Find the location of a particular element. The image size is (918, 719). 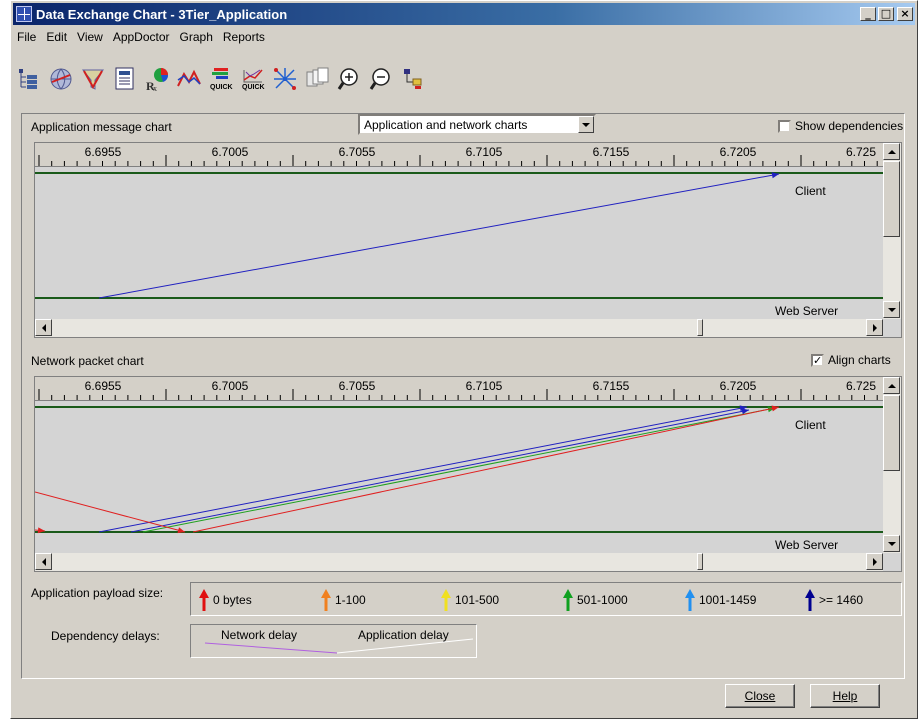

delay-lines is located at coordinates (339, 646).